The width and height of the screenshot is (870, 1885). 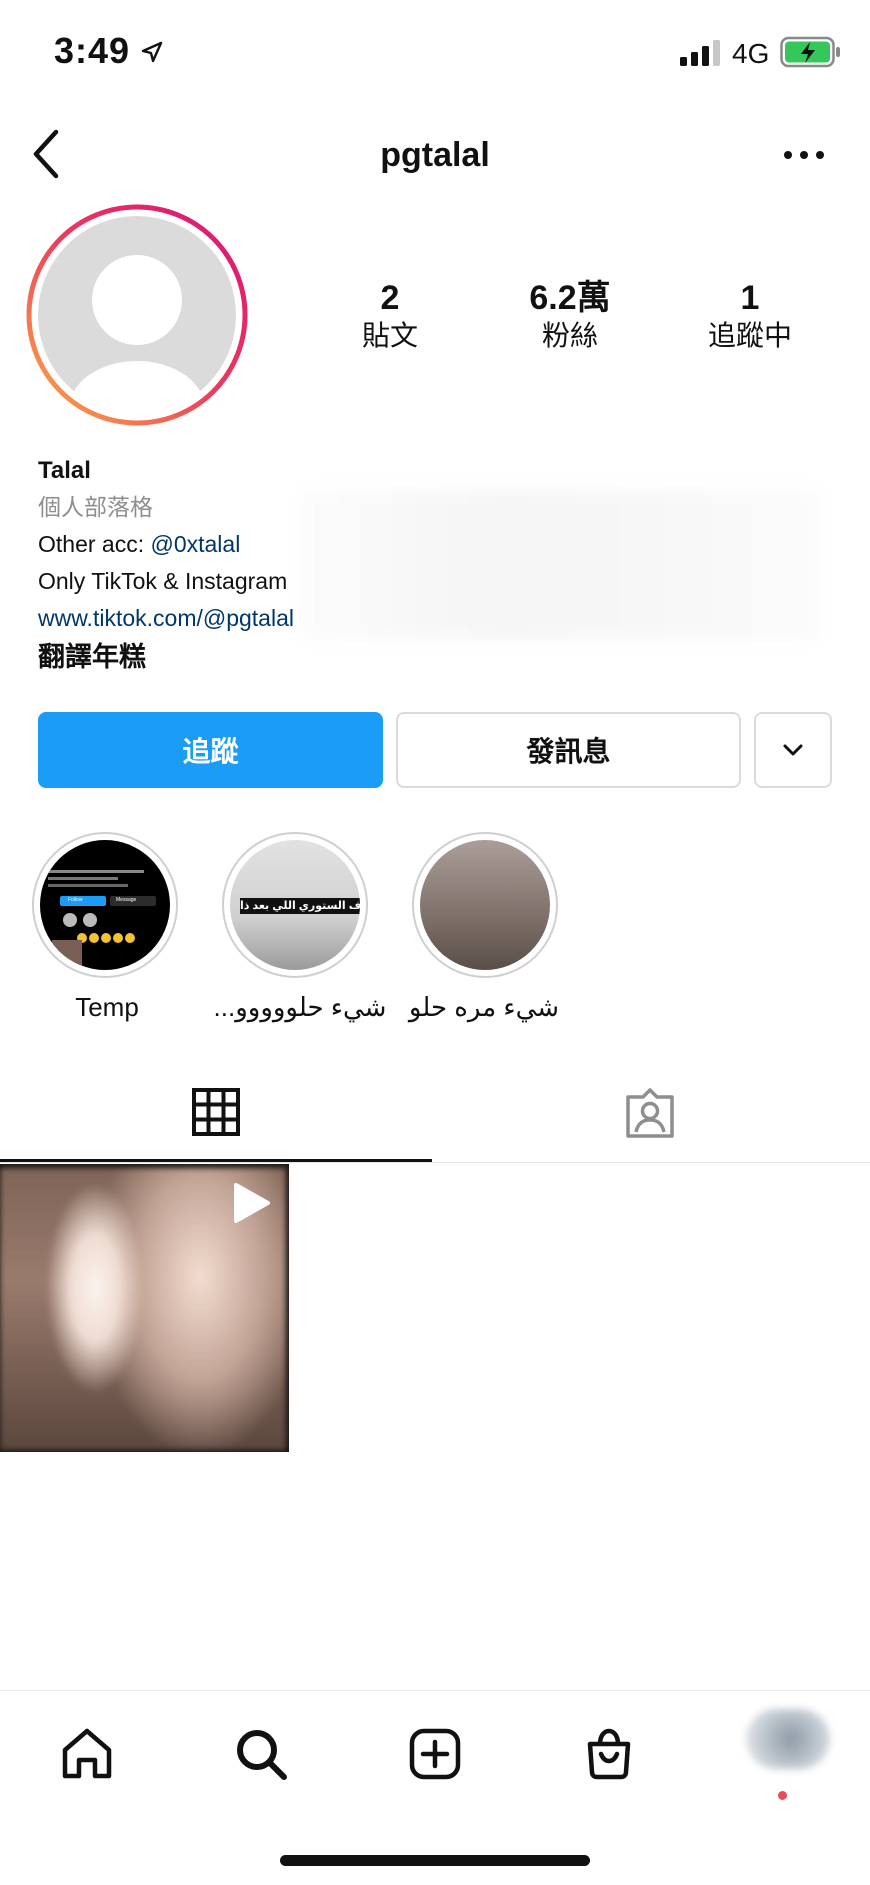 I want to click on story-highlight: شيء مره حلو, so click(x=485, y=927).